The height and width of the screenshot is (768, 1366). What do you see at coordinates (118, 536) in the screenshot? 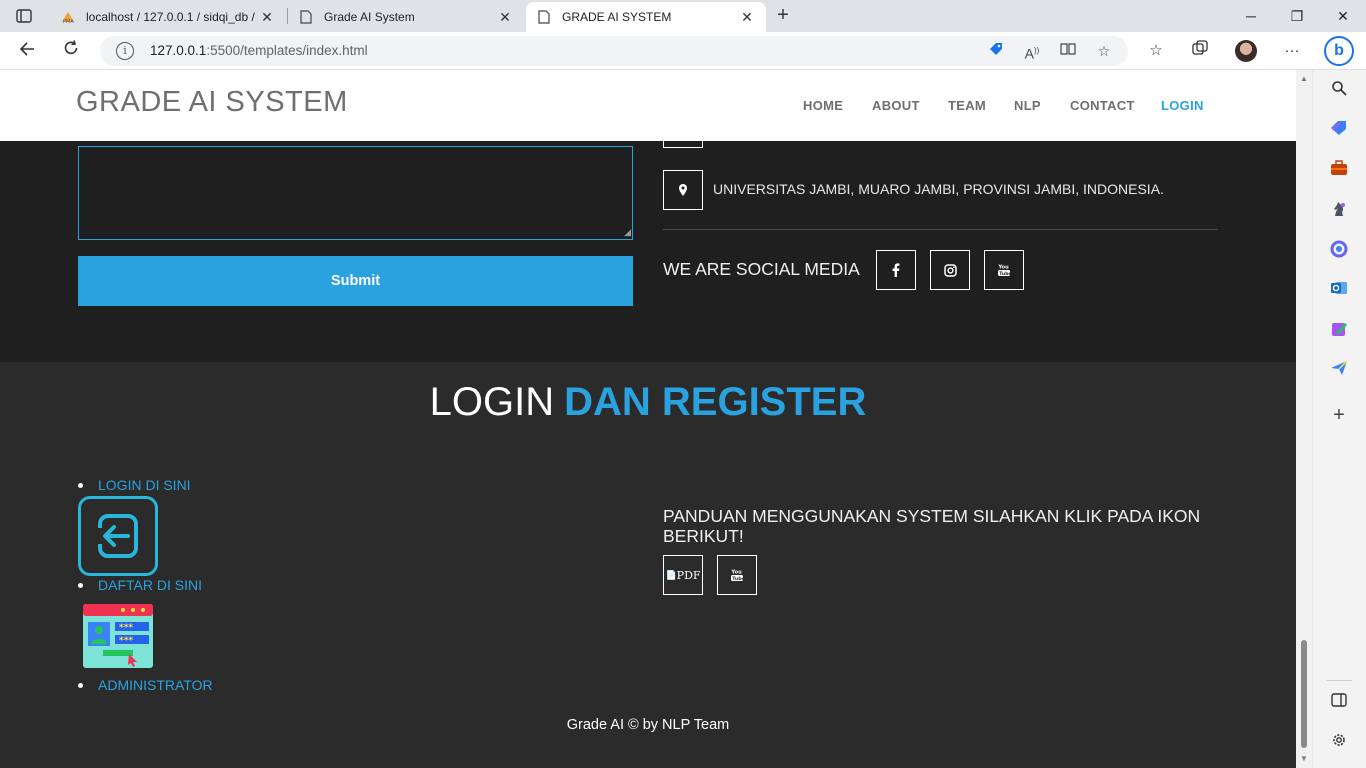
I see `login-icon` at bounding box center [118, 536].